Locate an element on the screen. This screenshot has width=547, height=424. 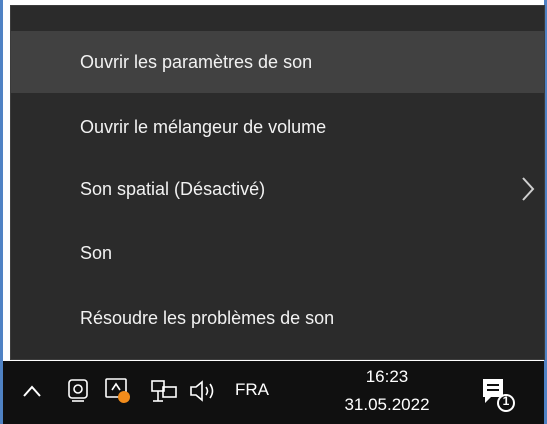
app-badge-icon is located at coordinates (117, 390).